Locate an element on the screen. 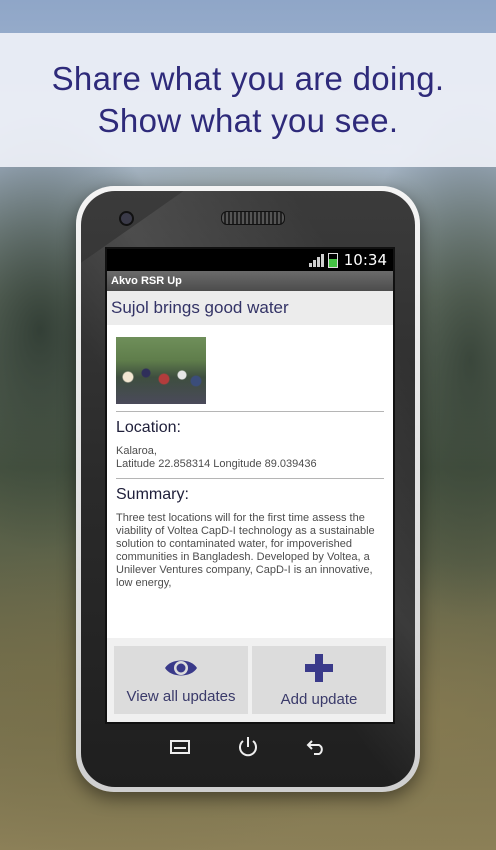 The image size is (496, 850). location-place: Kalaroa, is located at coordinates (136, 451).